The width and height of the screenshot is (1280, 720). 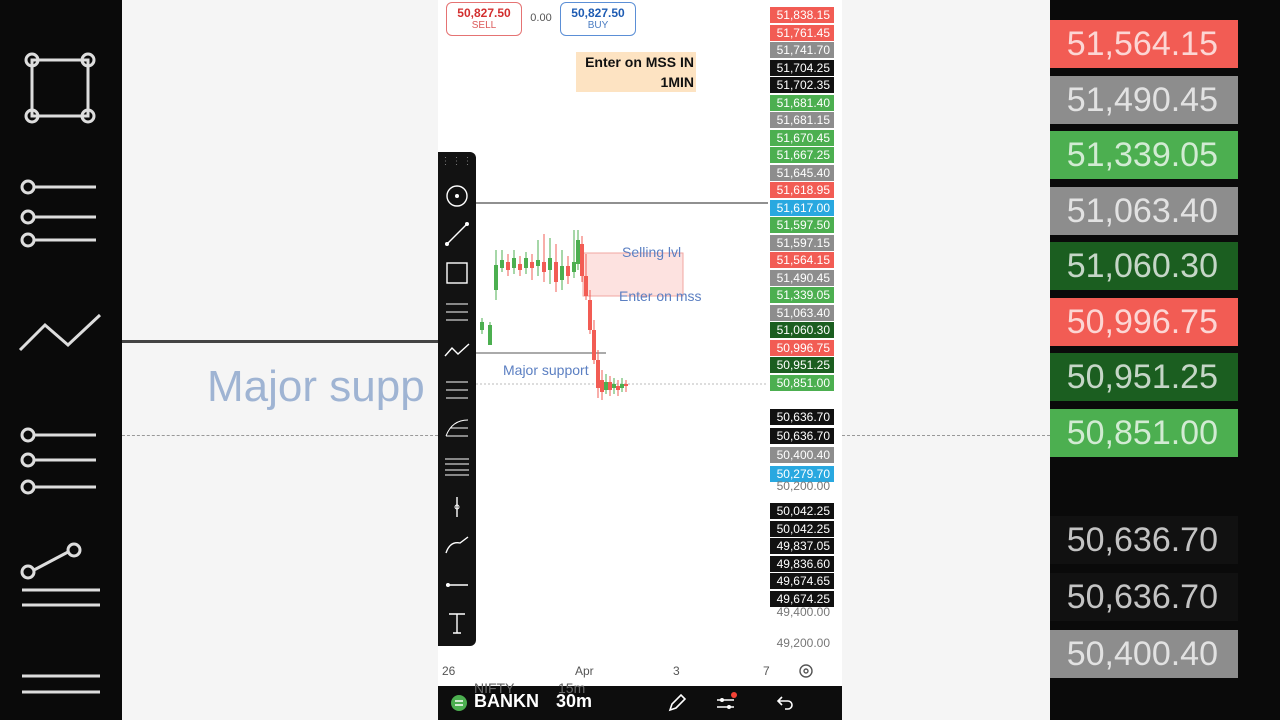 What do you see at coordinates (457, 312) in the screenshot?
I see `fib-retracement-icon` at bounding box center [457, 312].